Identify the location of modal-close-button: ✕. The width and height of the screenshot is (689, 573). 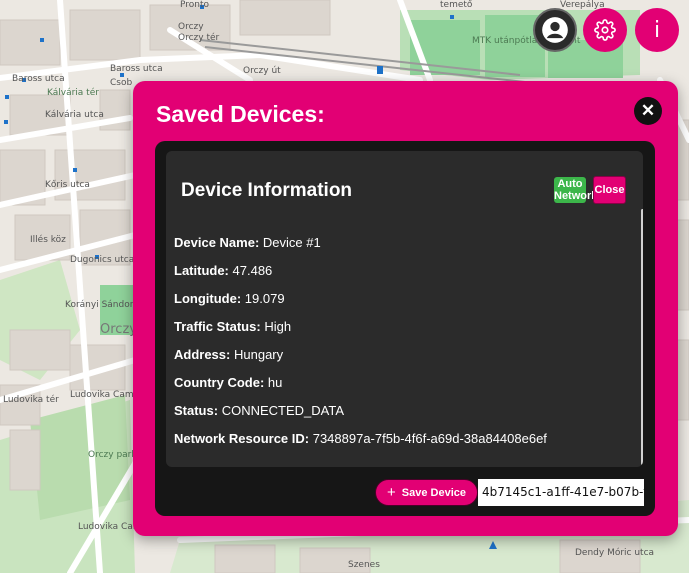
(648, 111).